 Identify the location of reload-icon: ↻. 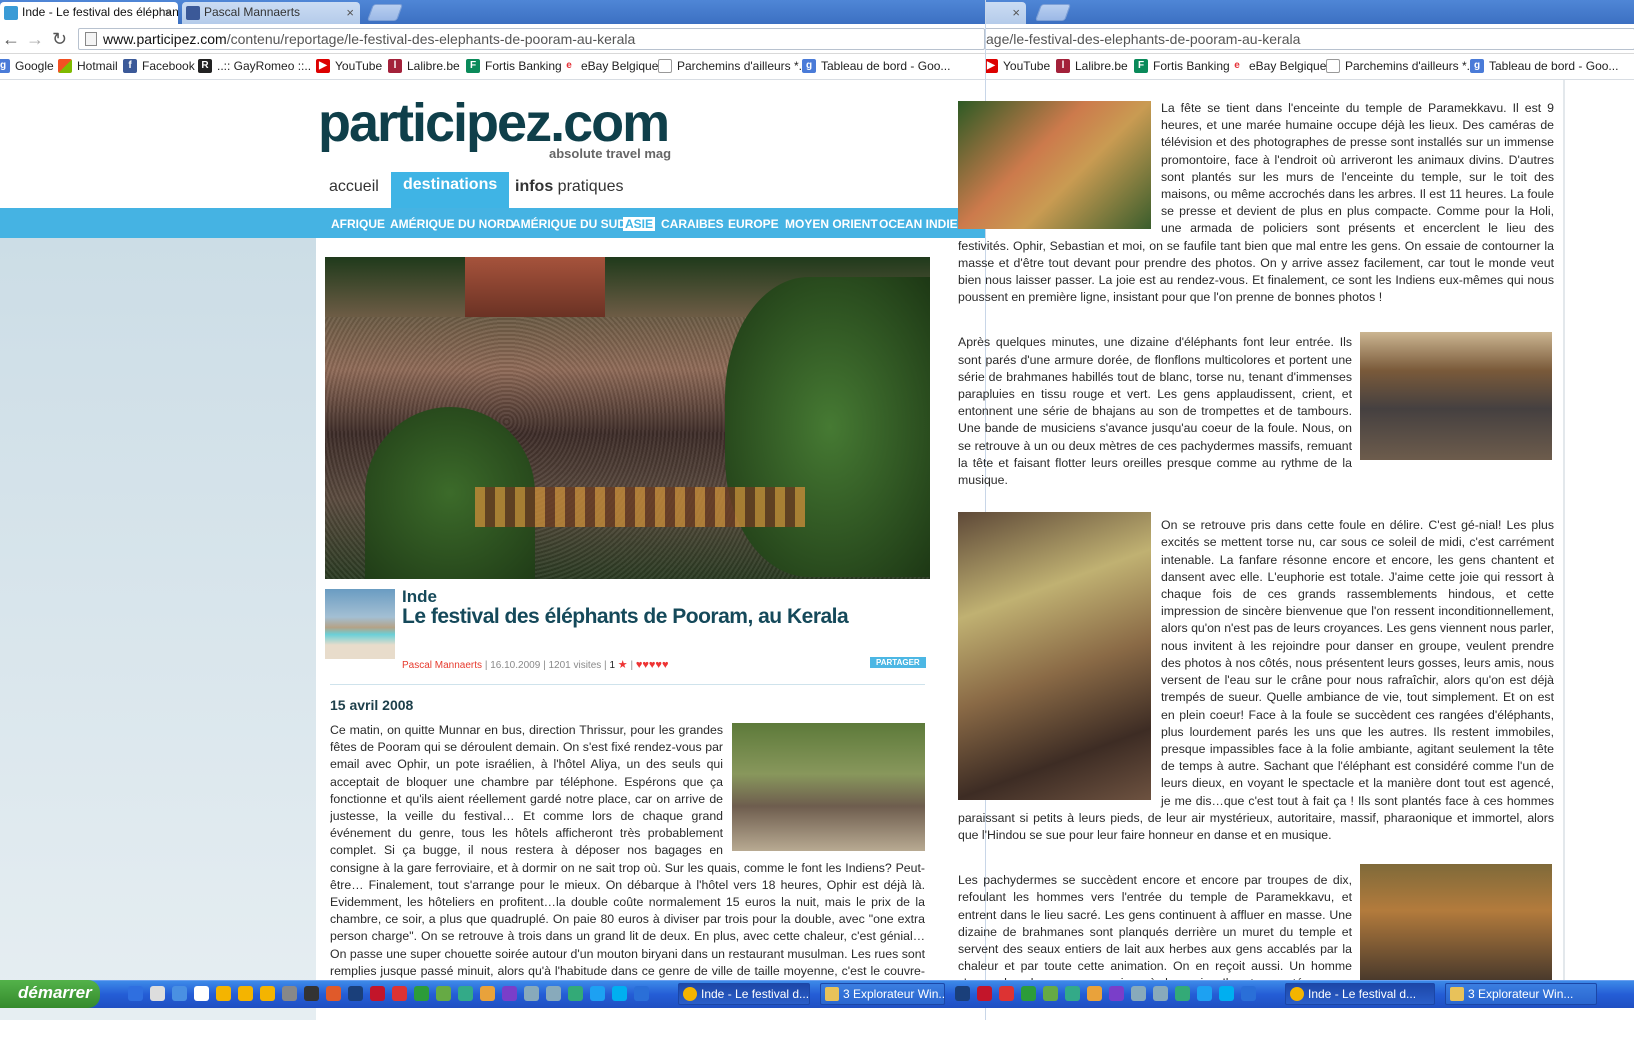
(59, 39).